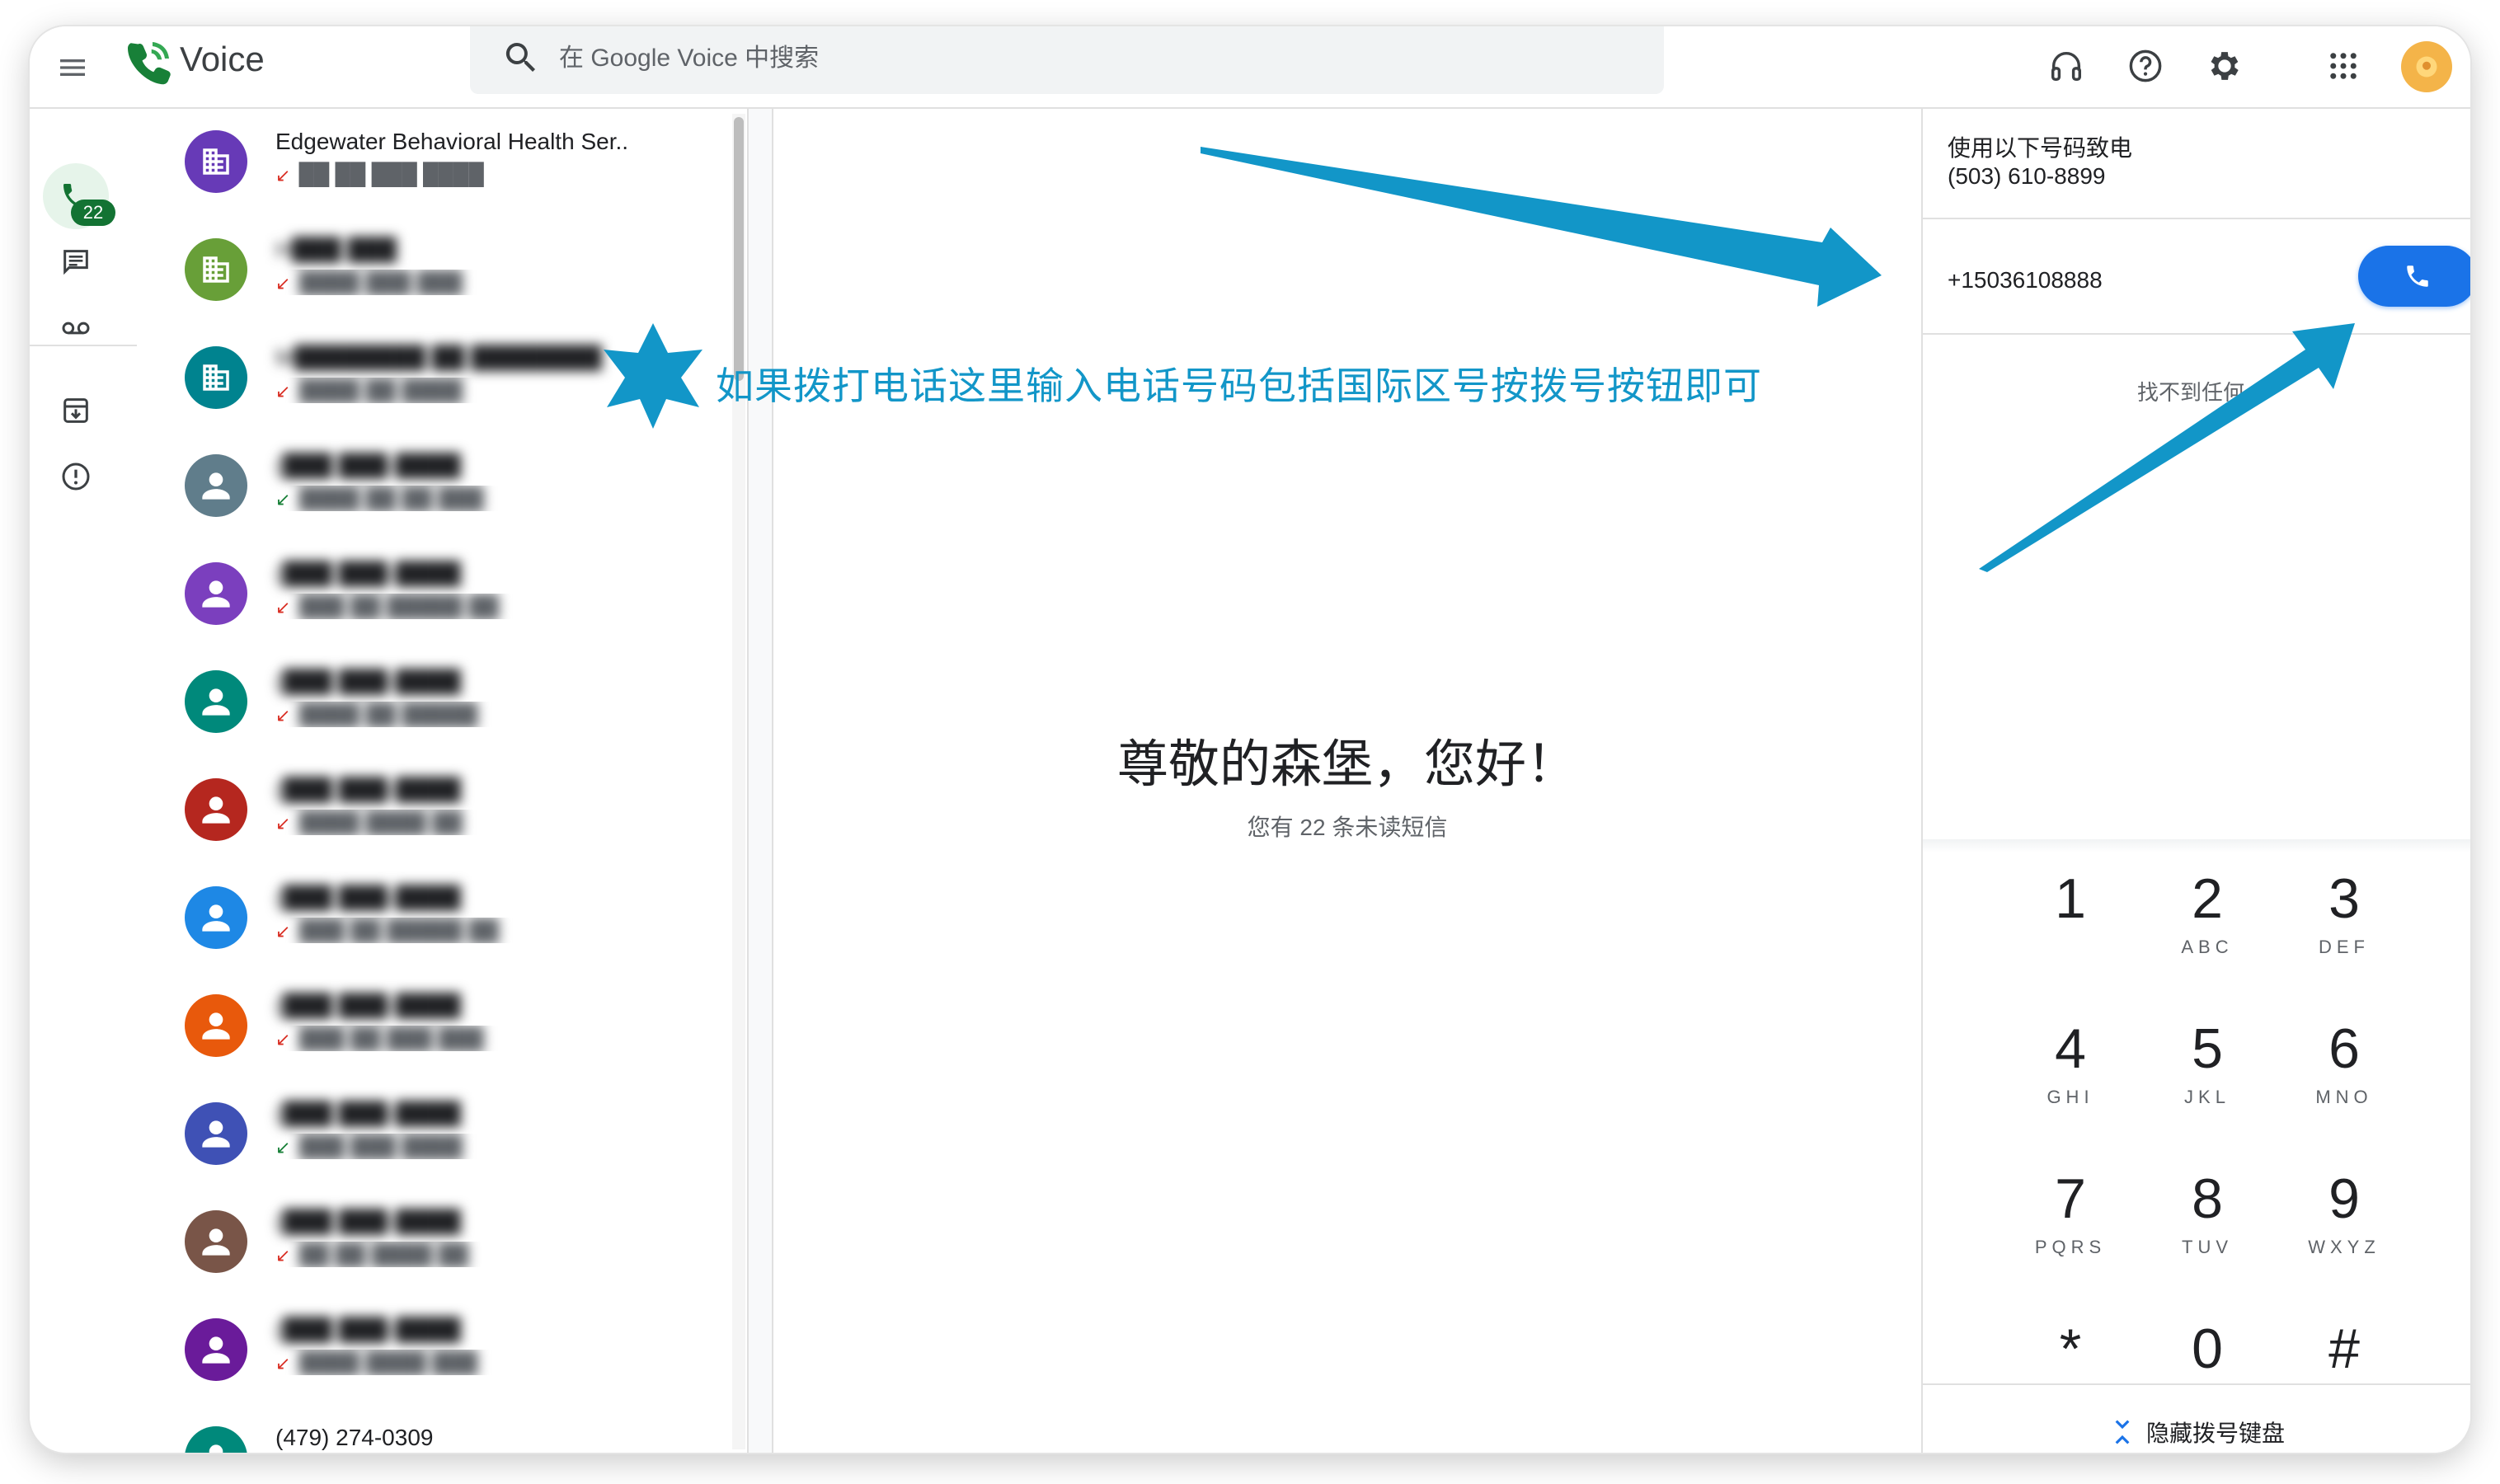 The image size is (2500, 1484). I want to click on keypad-key: 5 JKL, so click(2207, 1077).